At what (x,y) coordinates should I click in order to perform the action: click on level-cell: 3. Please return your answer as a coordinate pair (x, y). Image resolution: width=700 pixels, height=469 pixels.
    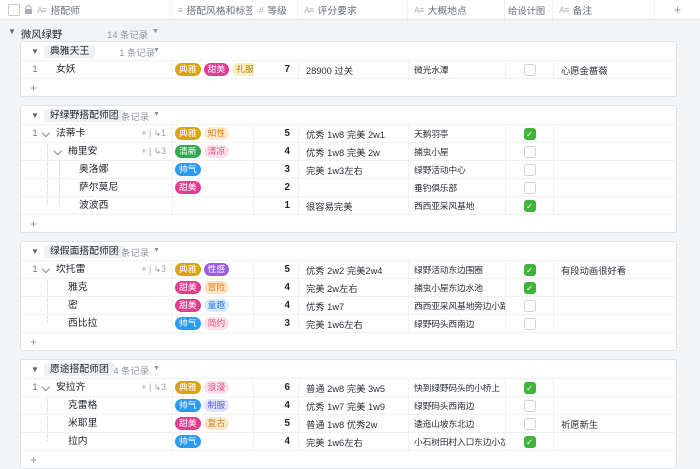
    Looking at the image, I should click on (276, 169).